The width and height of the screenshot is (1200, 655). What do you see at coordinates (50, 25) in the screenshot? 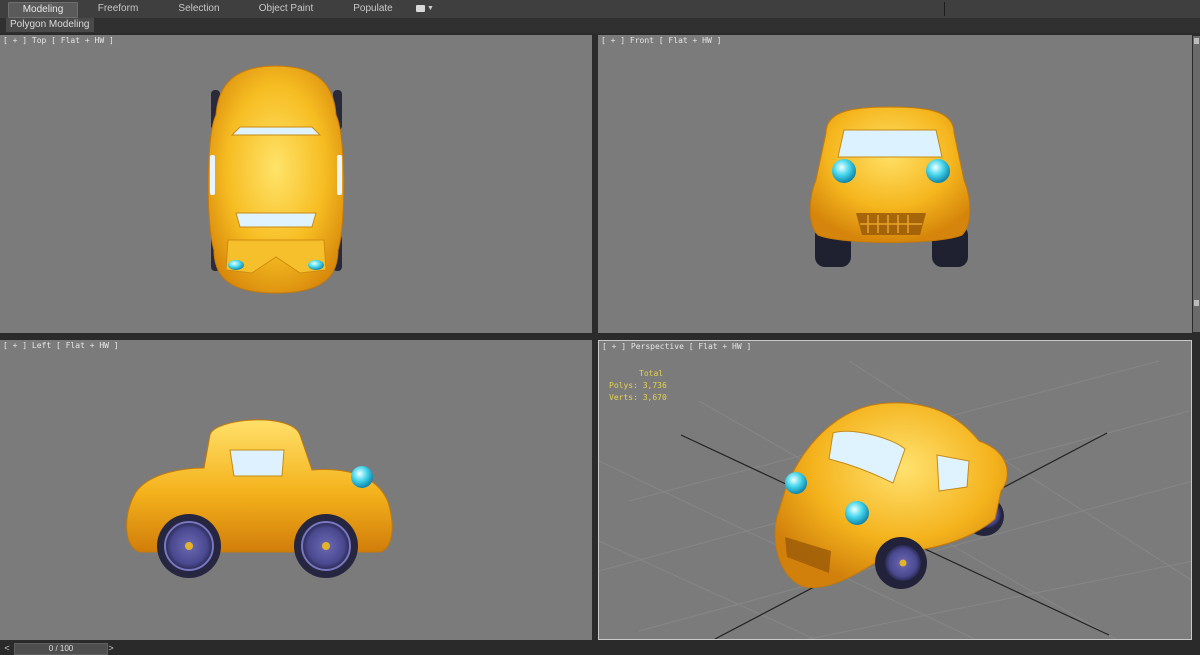
I see `panel-polygon-modeling: Polygon Modeling` at bounding box center [50, 25].